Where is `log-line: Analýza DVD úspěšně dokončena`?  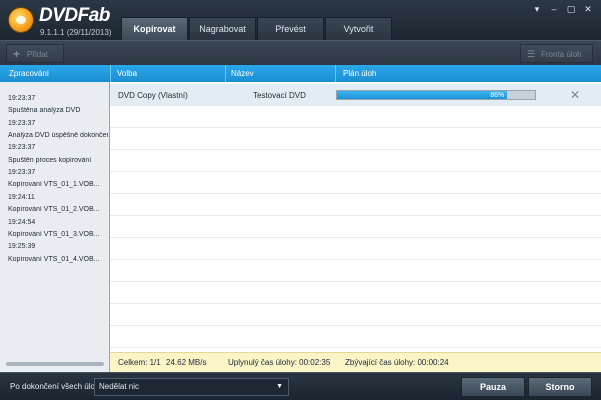 log-line: Analýza DVD úspěšně dokončena is located at coordinates (58, 135).